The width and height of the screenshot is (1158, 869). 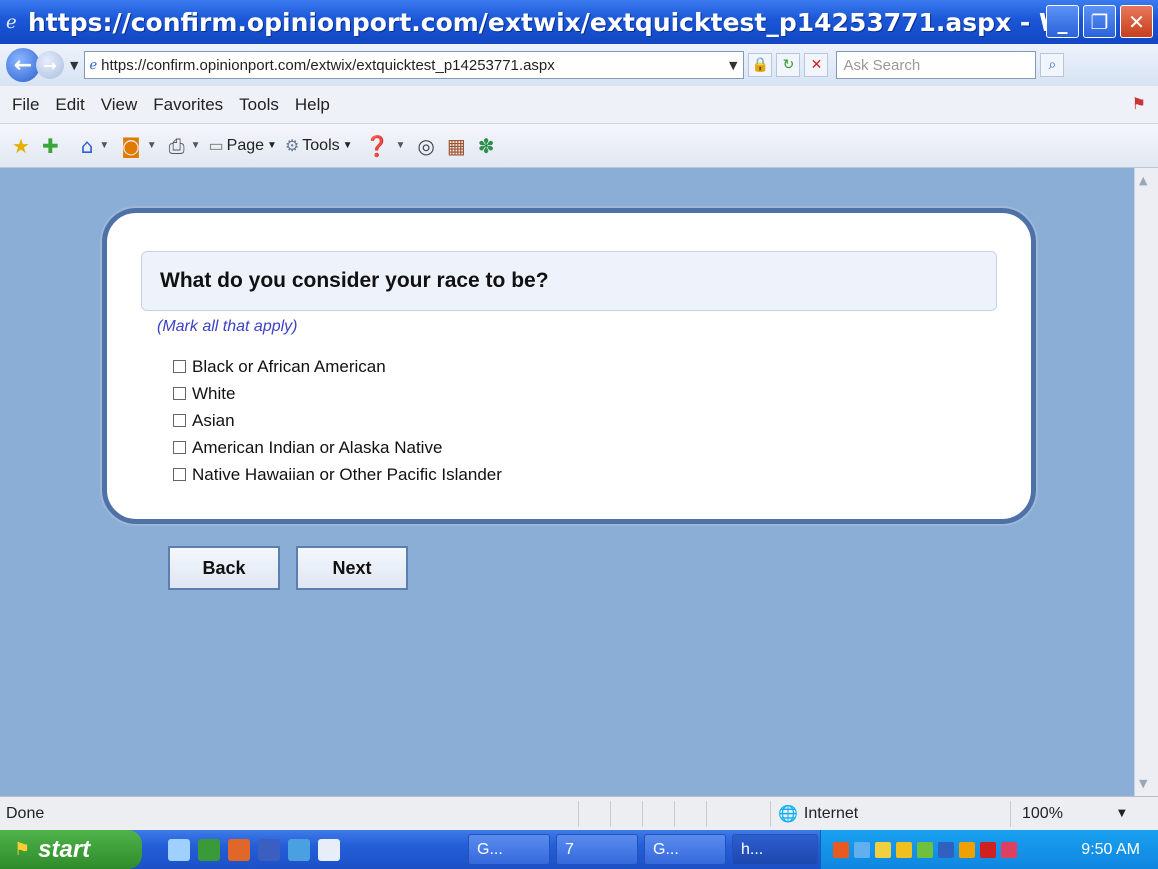 What do you see at coordinates (1136, 21) in the screenshot?
I see `close-button: ✕` at bounding box center [1136, 21].